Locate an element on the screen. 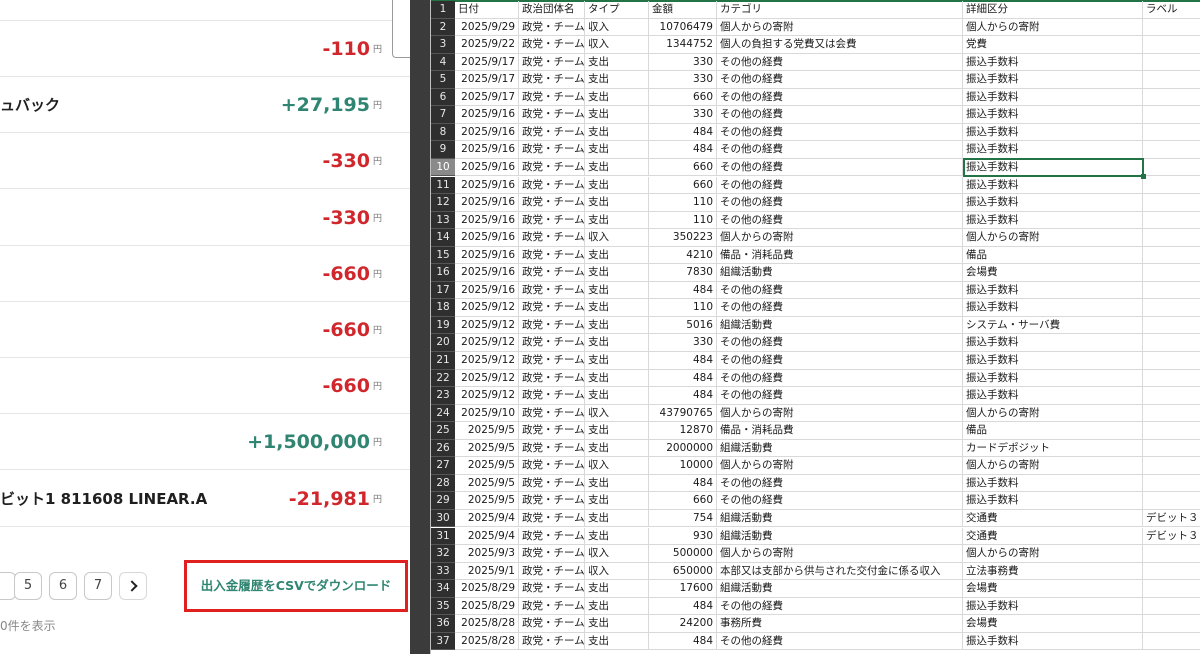  sheet-cell: 2025/9/1 is located at coordinates (487, 571).